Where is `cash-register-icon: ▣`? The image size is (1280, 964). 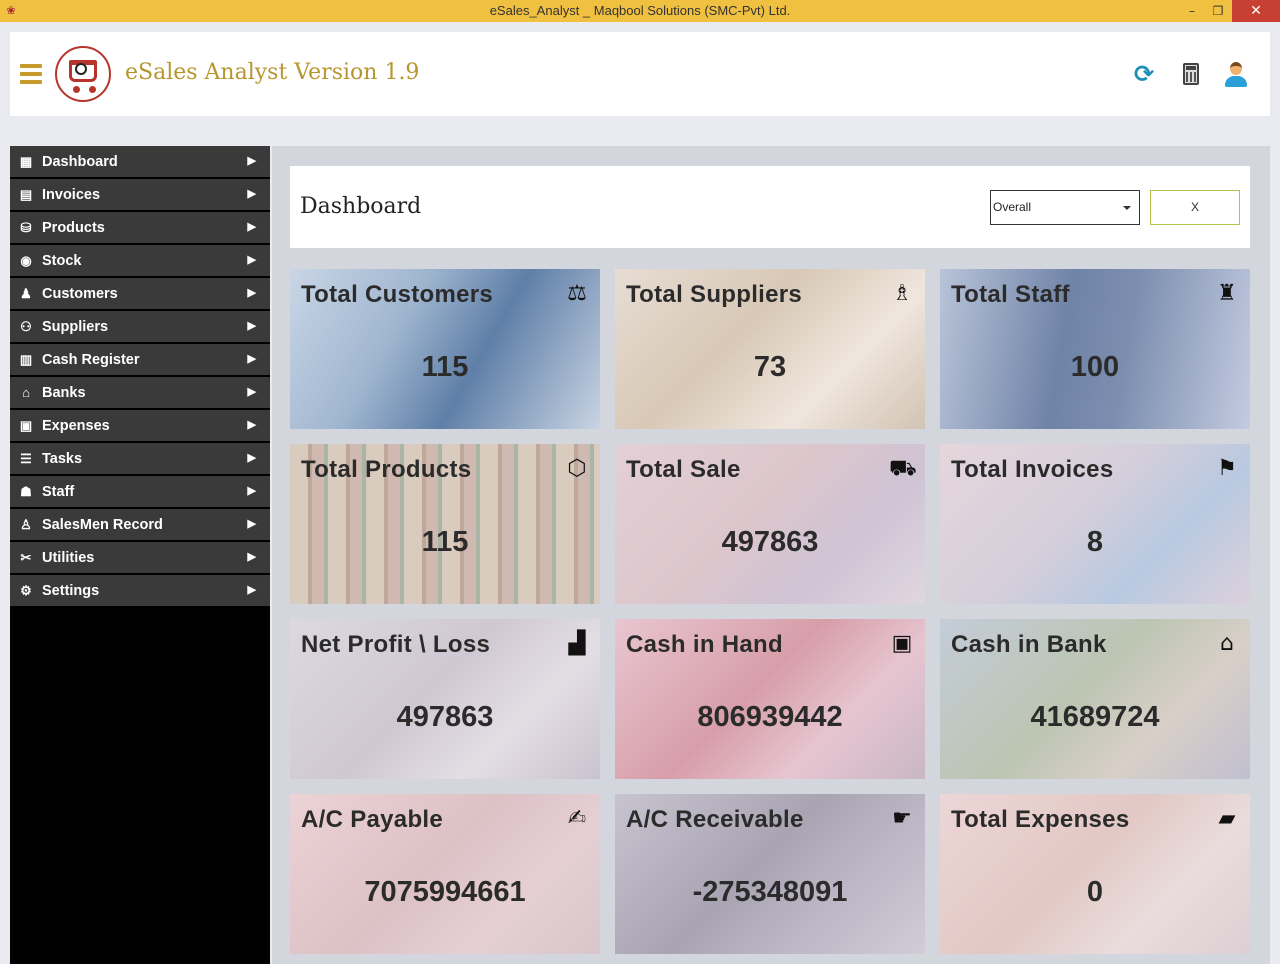 cash-register-icon: ▣ is located at coordinates (902, 643).